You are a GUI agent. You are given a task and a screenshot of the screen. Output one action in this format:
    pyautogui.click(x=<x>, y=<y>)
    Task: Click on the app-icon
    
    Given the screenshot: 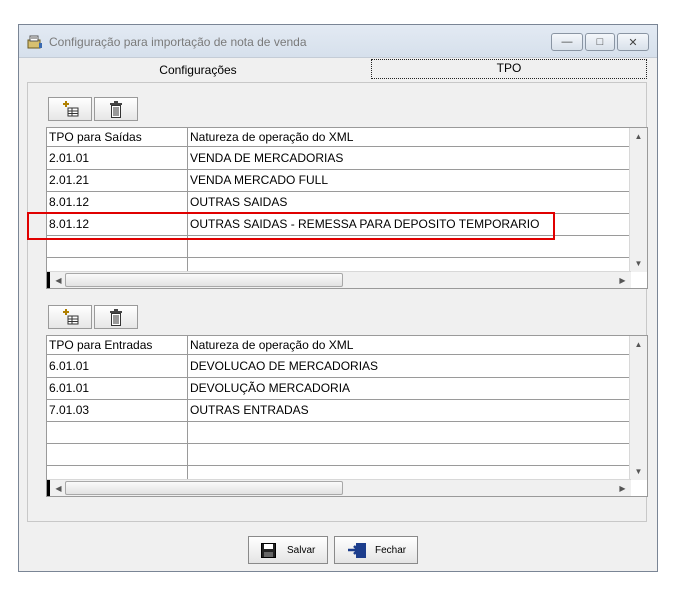 What is the action you would take?
    pyautogui.click(x=34, y=42)
    